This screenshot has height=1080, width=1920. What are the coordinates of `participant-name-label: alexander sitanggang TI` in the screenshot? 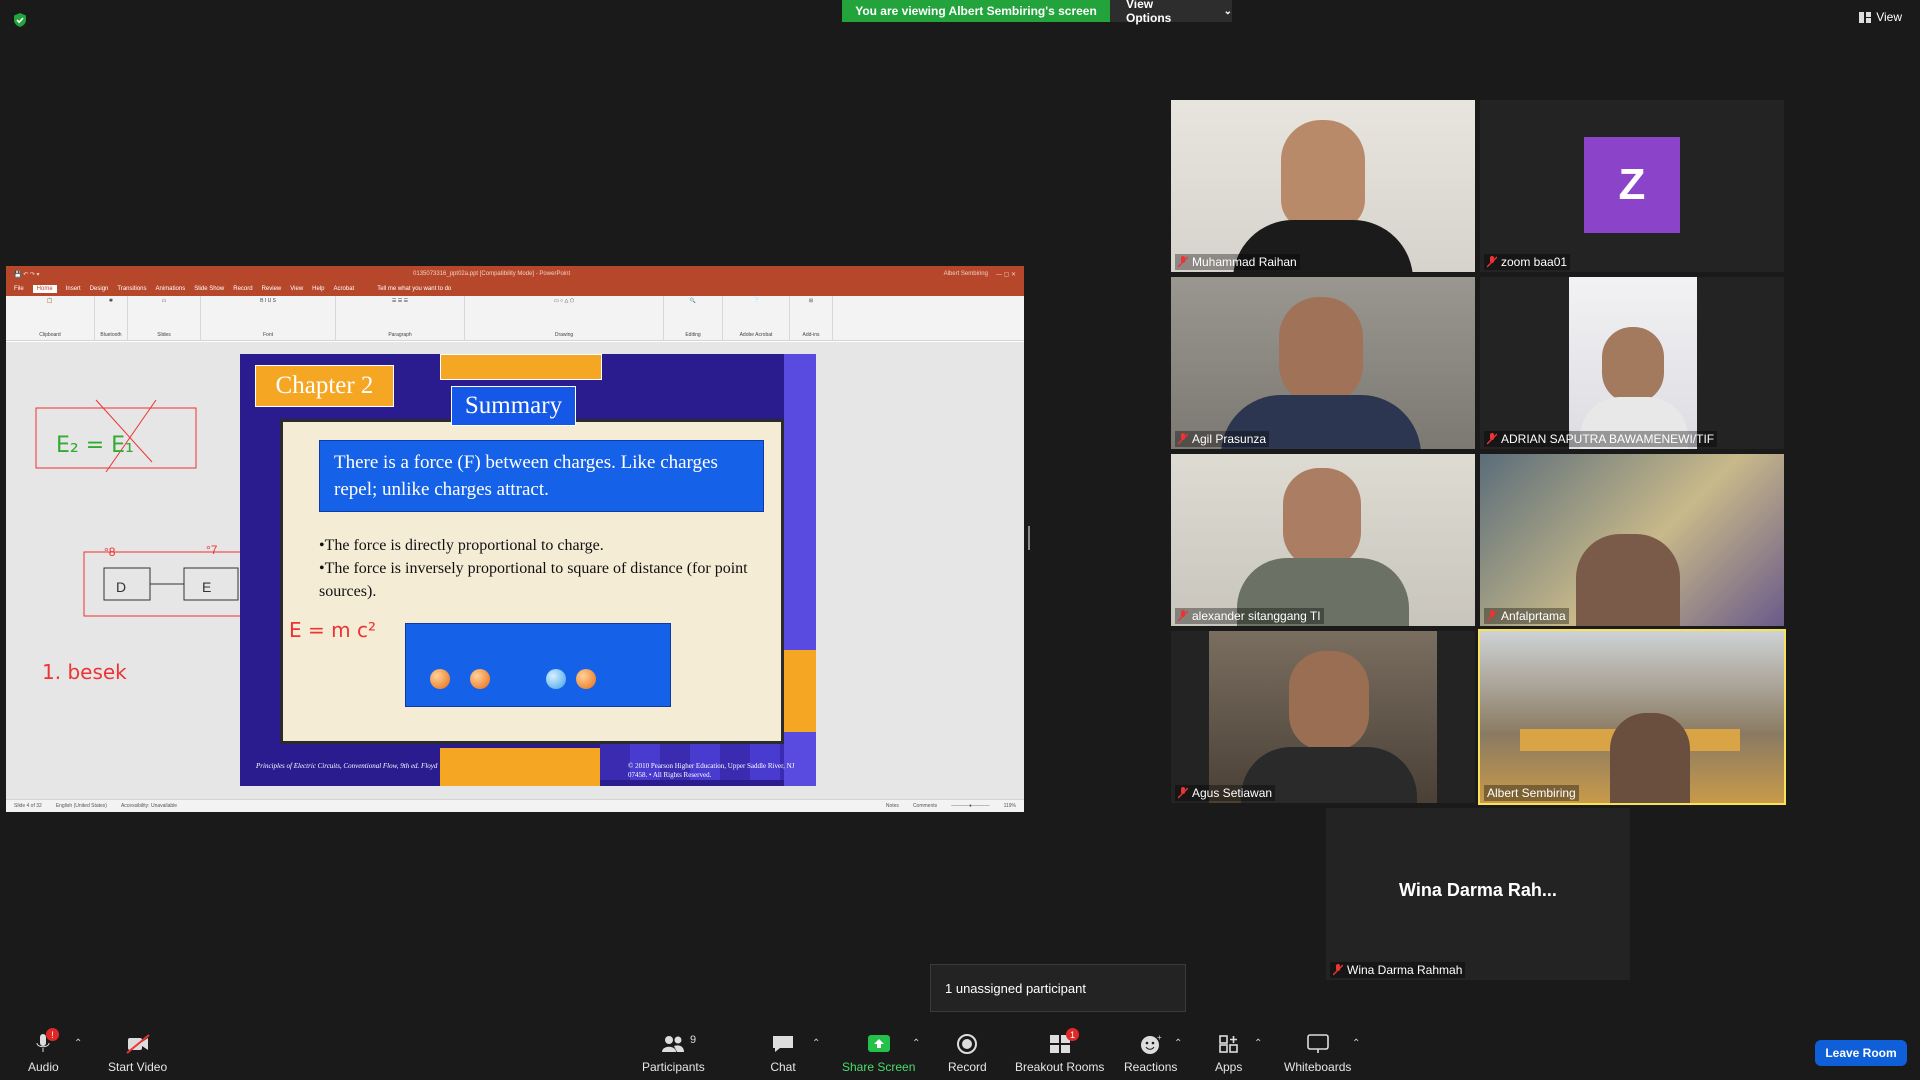 It's located at (1256, 616).